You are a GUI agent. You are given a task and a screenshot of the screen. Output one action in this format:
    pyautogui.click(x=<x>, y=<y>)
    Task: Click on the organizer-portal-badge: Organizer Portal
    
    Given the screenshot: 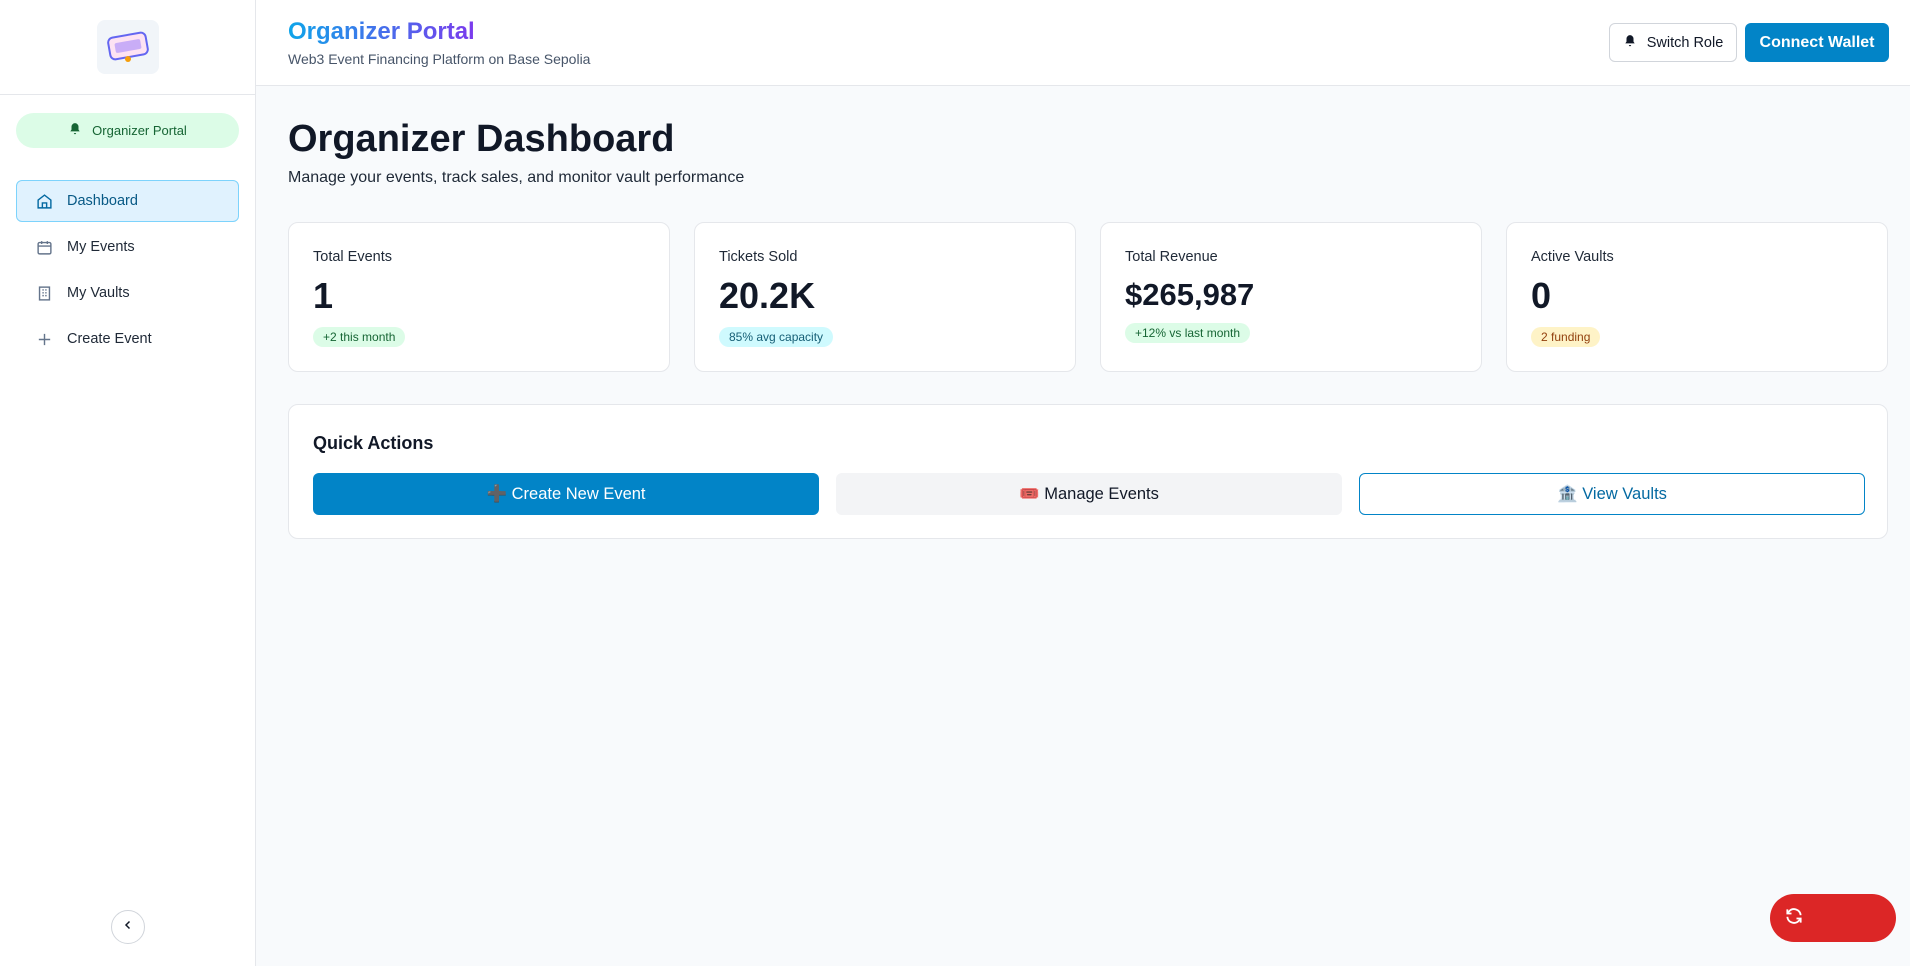 What is the action you would take?
    pyautogui.click(x=127, y=130)
    